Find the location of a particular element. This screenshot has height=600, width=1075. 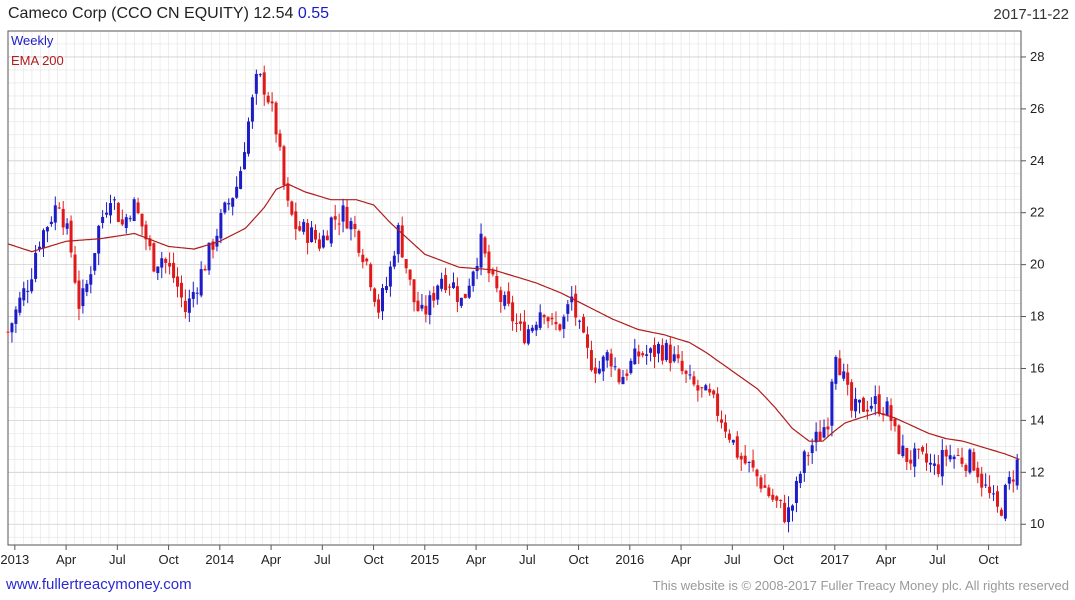

y-tick-label: 14 is located at coordinates (1037, 419).